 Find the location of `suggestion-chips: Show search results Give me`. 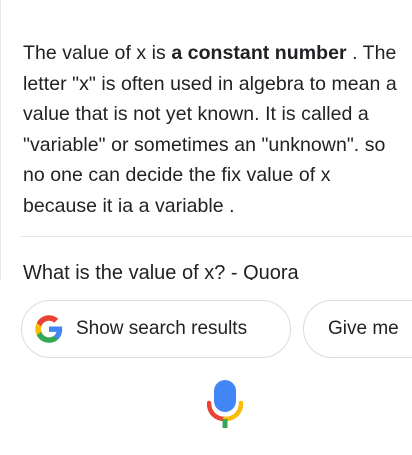

suggestion-chips: Show search results Give me is located at coordinates (206, 330).